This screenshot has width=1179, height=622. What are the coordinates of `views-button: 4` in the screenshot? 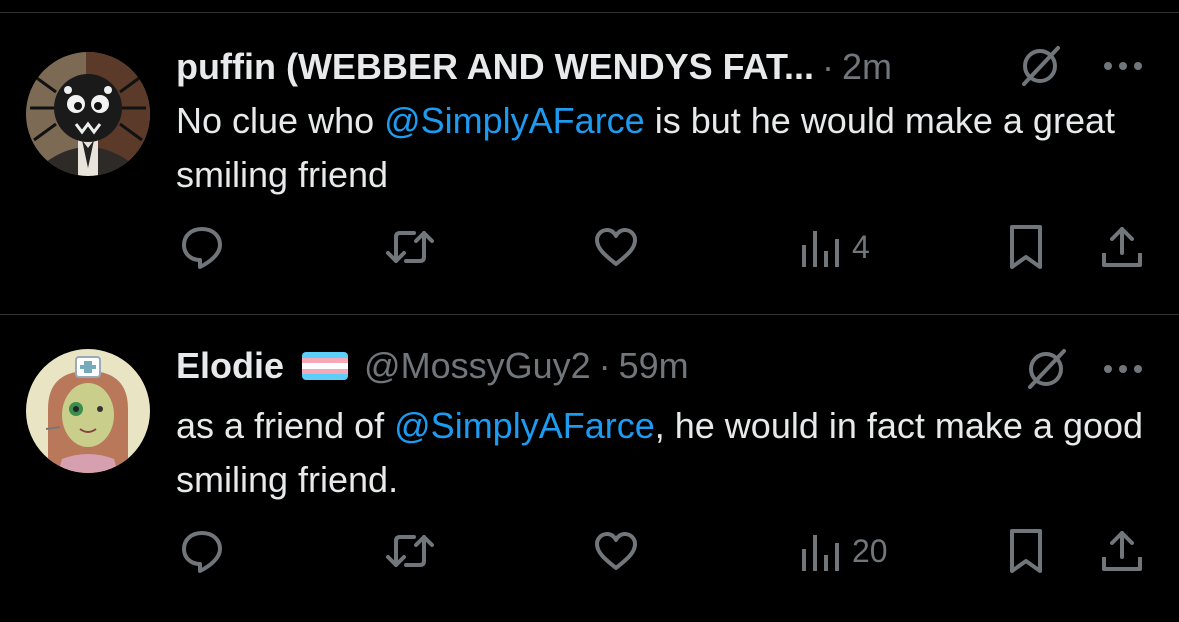 It's located at (835, 247).